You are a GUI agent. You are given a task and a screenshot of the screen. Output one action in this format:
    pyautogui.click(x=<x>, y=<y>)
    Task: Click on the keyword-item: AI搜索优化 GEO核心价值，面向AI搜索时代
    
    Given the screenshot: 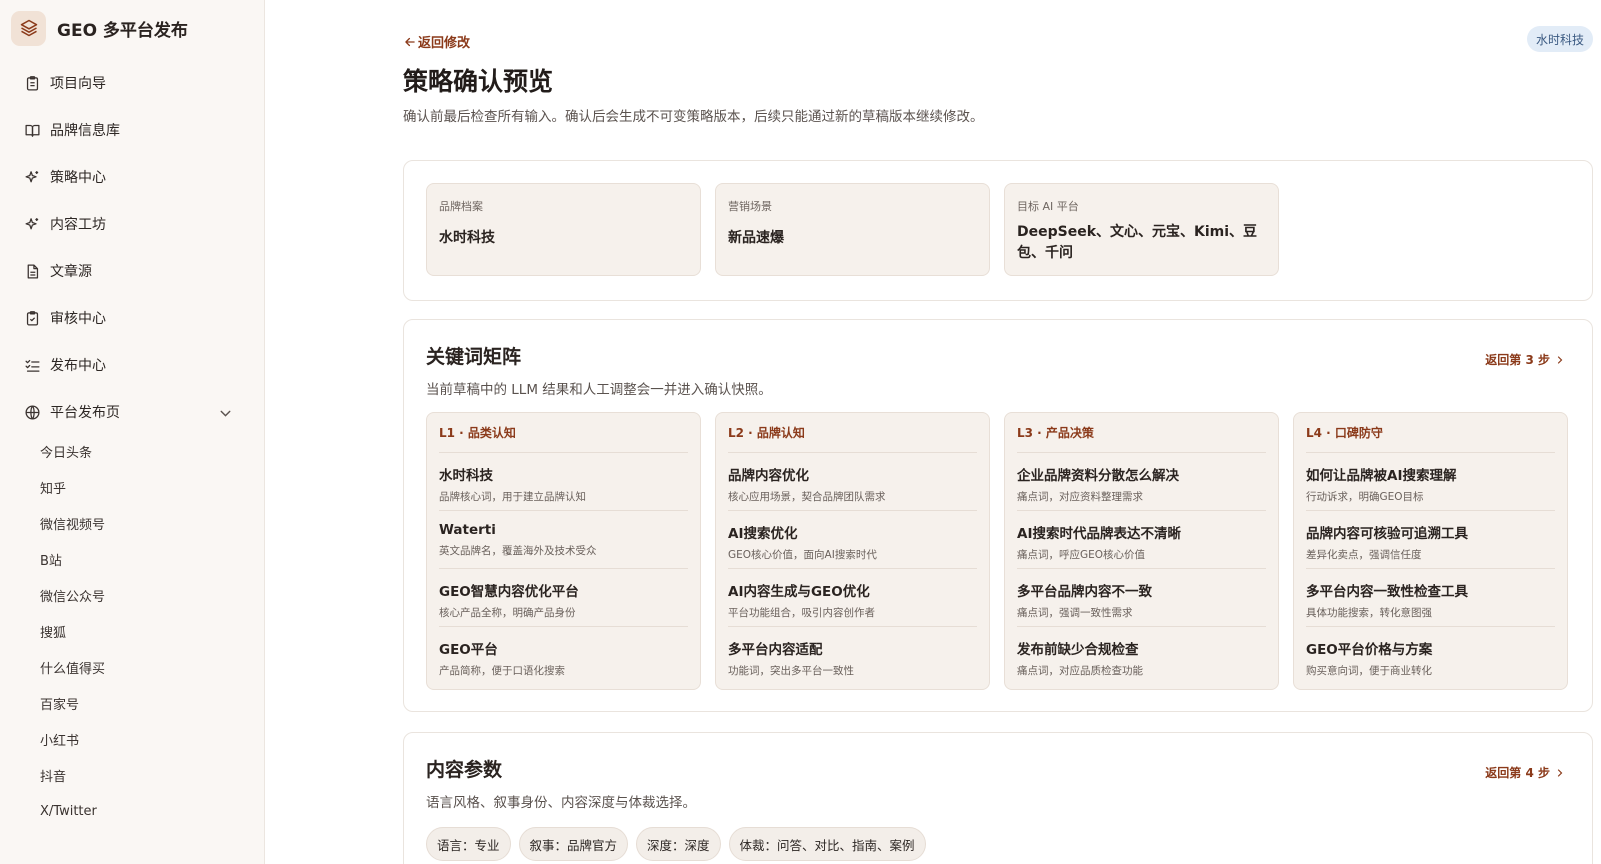 What is the action you would take?
    pyautogui.click(x=852, y=540)
    